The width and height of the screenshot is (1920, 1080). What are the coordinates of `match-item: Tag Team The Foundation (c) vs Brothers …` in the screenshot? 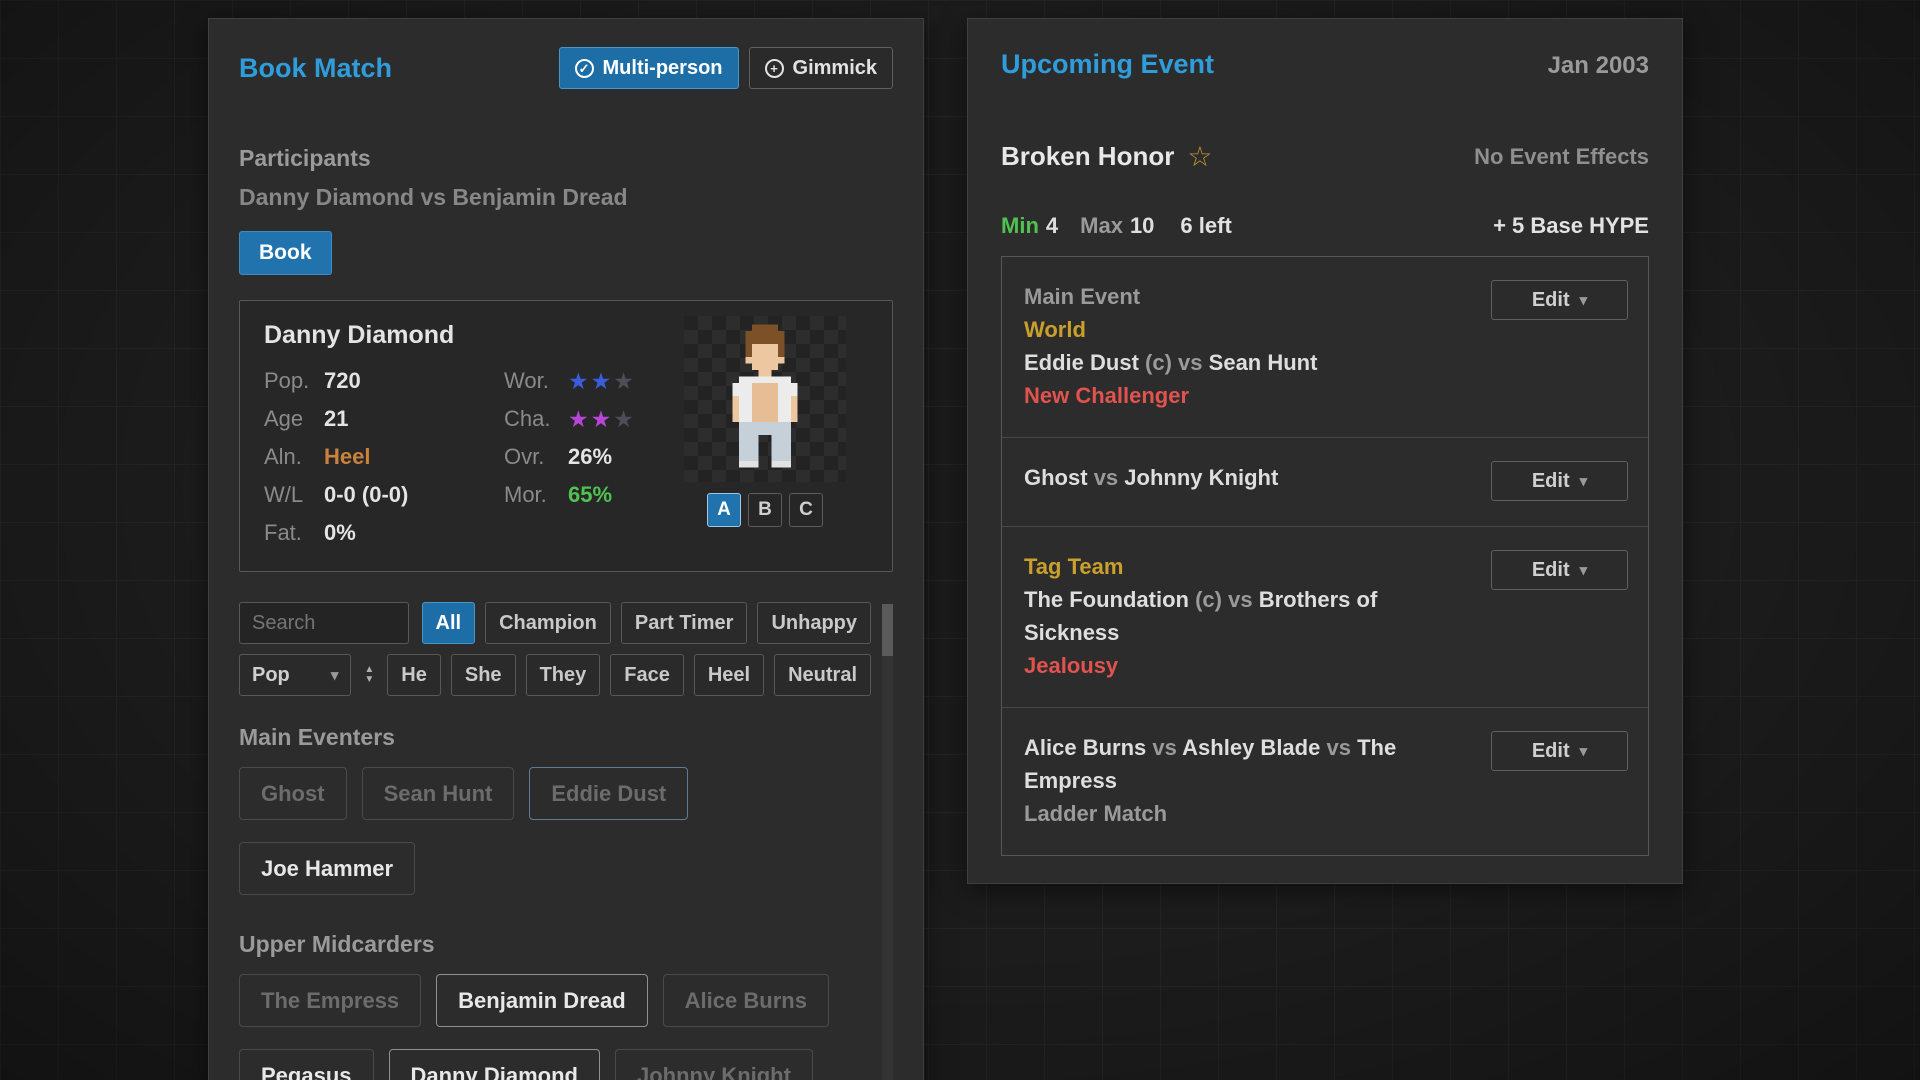 It's located at (1325, 616).